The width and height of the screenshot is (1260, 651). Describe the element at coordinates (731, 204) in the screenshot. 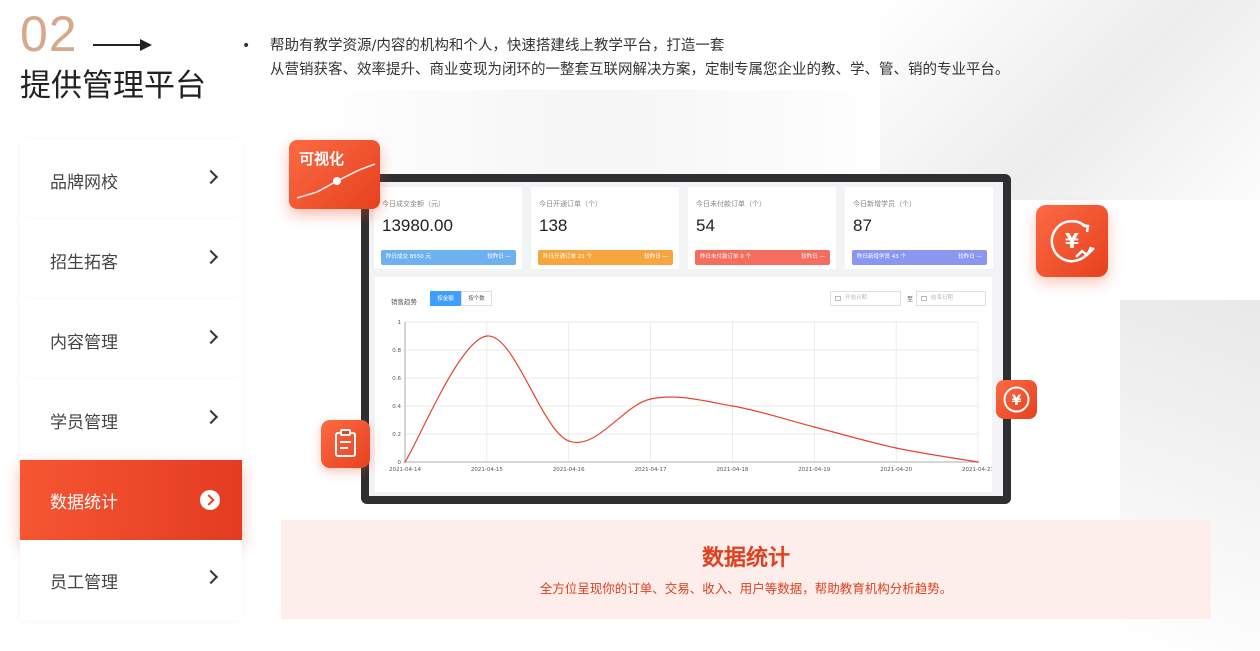

I see `stat-label: 今日未付款订单（个）` at that location.